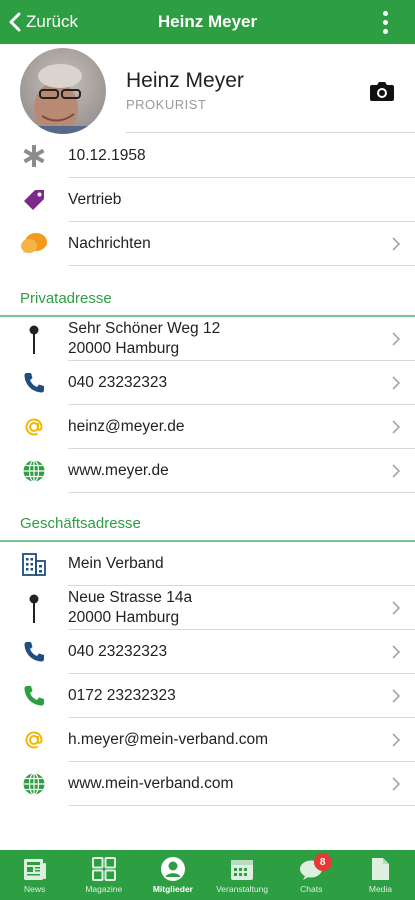 The image size is (415, 900). Describe the element at coordinates (52, 21) in the screenshot. I see `back-label: Zurück` at that location.